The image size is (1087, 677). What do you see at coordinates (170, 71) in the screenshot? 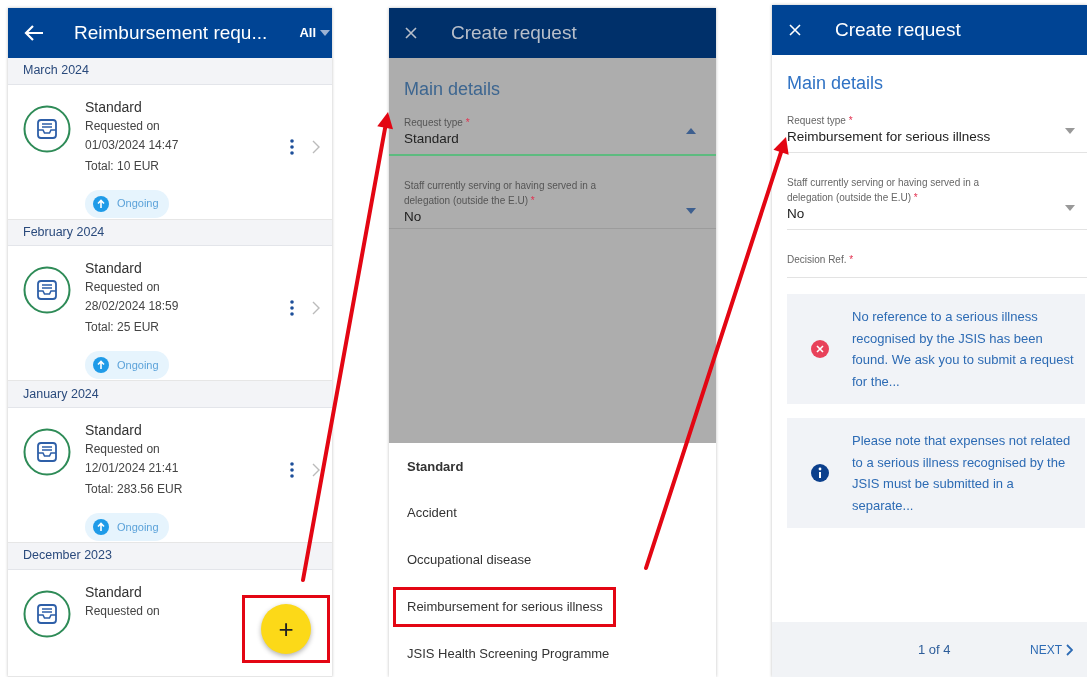
I see `month-header: March 2024` at bounding box center [170, 71].